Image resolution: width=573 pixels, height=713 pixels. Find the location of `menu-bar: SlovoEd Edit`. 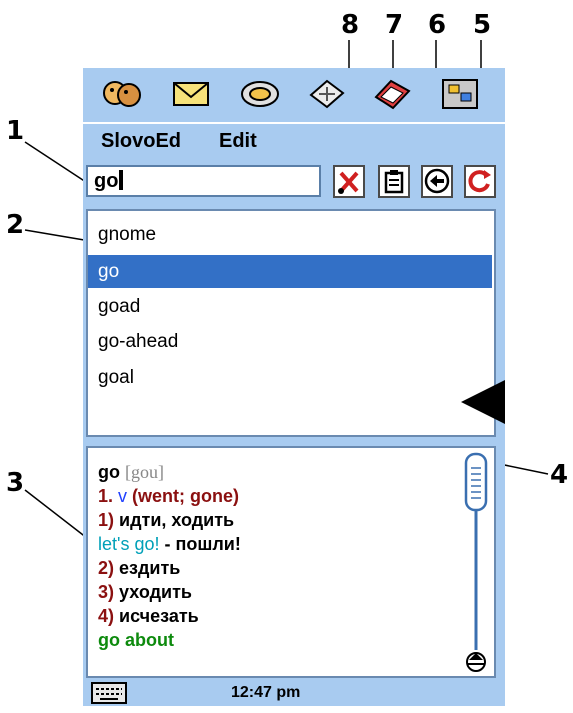

menu-bar: SlovoEd Edit is located at coordinates (294, 140).